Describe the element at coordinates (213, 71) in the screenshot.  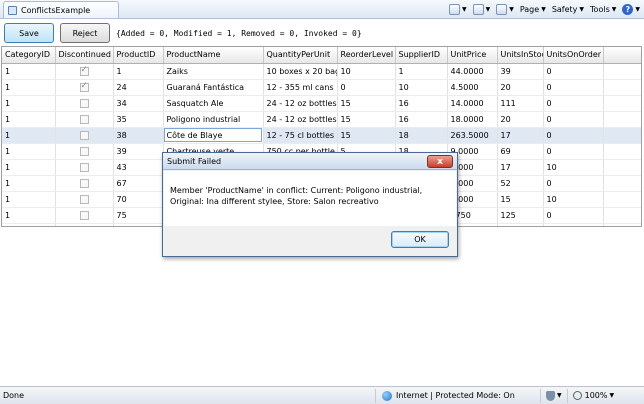
I see `cell-name: Zaiks` at that location.